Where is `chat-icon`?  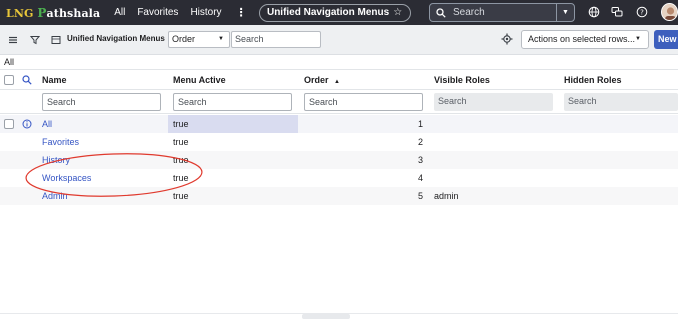
chat-icon is located at coordinates (617, 12).